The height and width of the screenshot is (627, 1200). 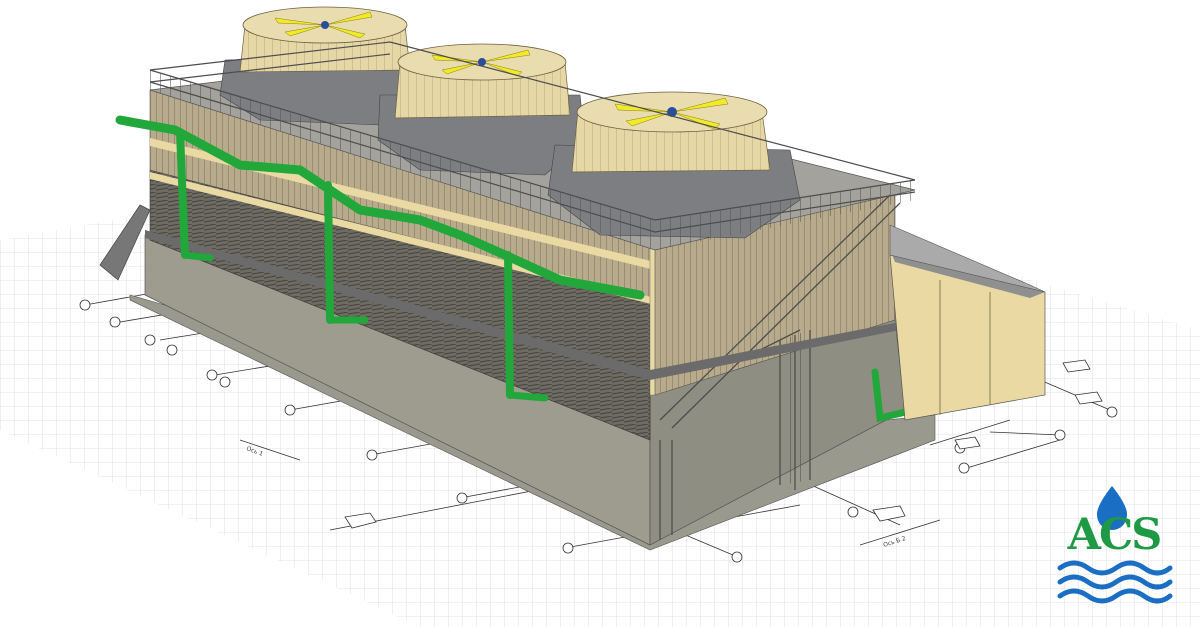 I want to click on logo-wordmark: ACS, so click(x=1115, y=535).